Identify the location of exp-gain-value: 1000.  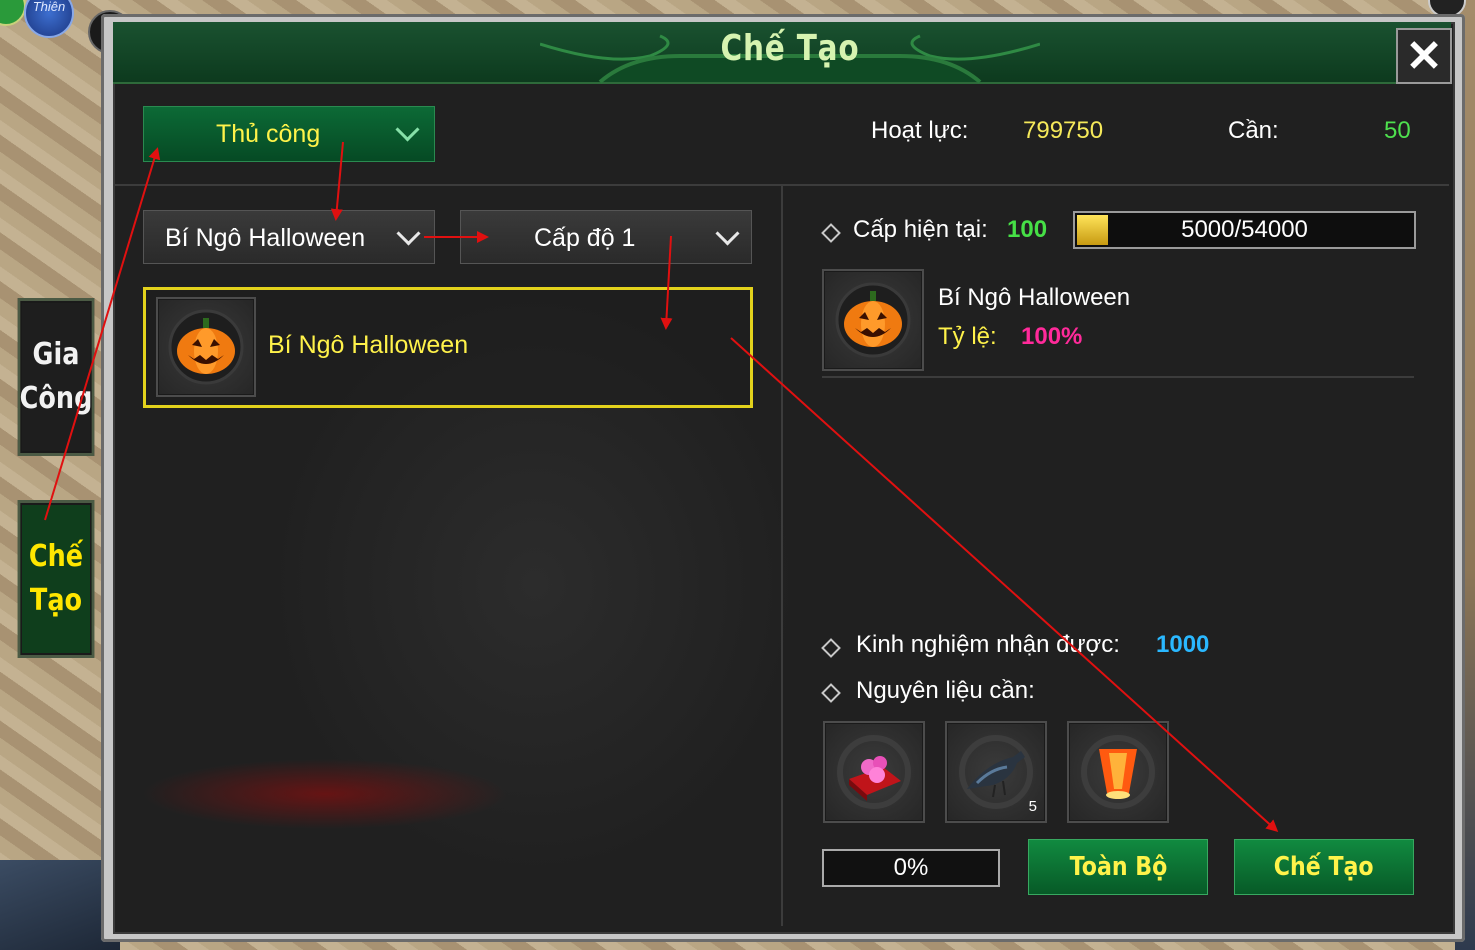
(1183, 644).